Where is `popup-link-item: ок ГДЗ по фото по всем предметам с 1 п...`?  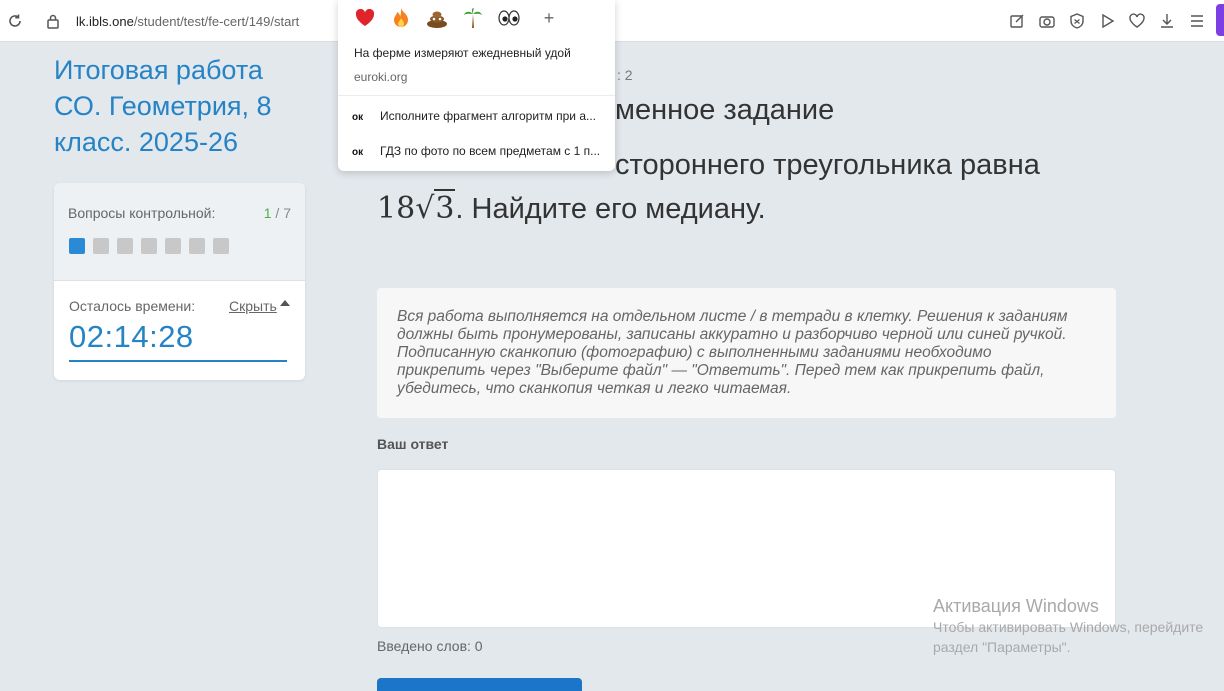 popup-link-item: ок ГДЗ по фото по всем предметам с 1 п... is located at coordinates (477, 151).